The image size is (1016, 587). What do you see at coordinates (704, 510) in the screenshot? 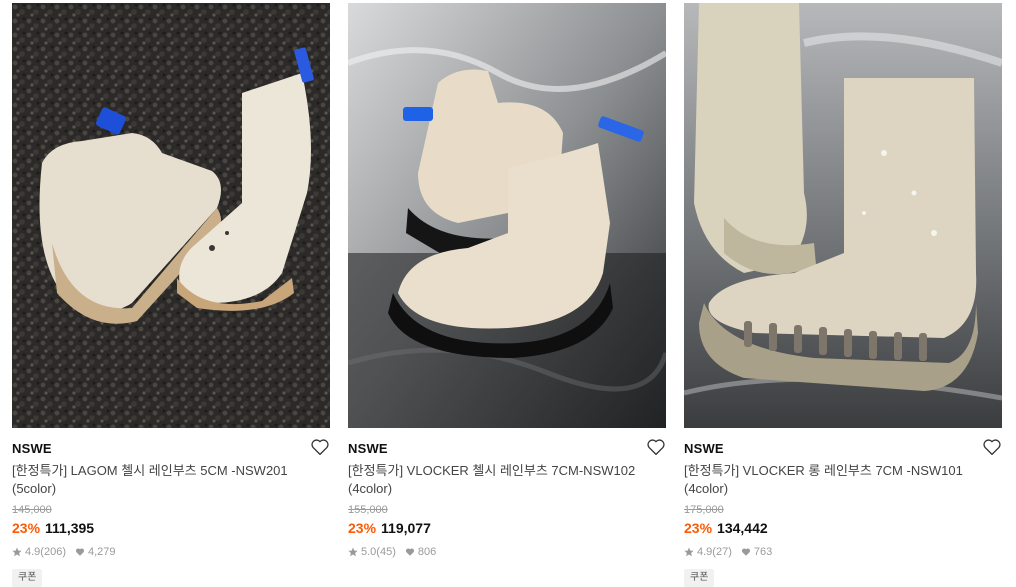
I see `original-price: 175,000` at bounding box center [704, 510].